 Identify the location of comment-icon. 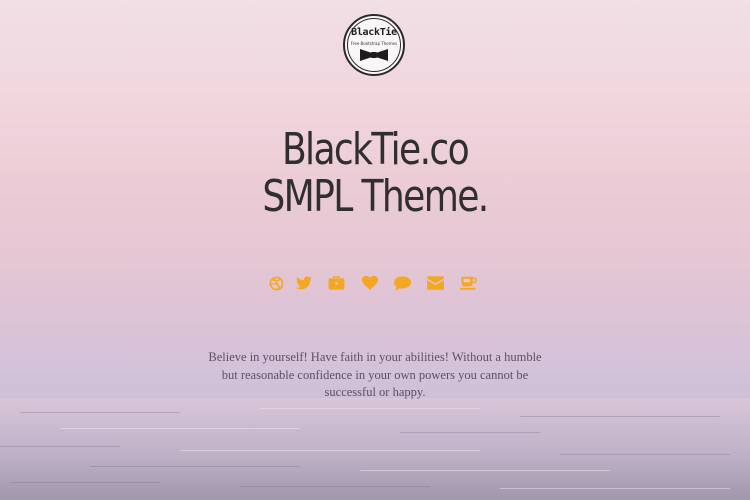
(402, 283).